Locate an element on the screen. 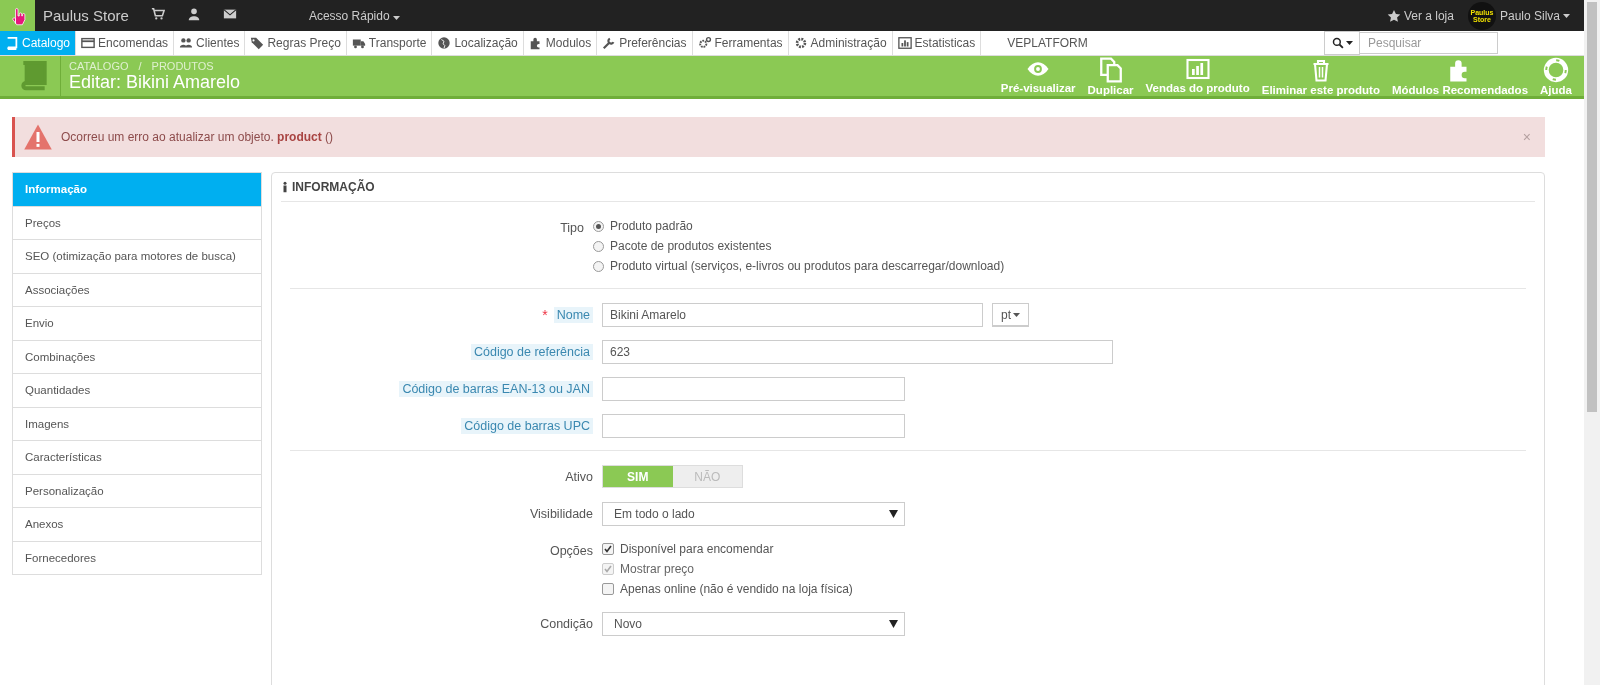 This screenshot has height=685, width=1600. checkbox-label: Apenas online (não é vendido na loja física) is located at coordinates (736, 589).